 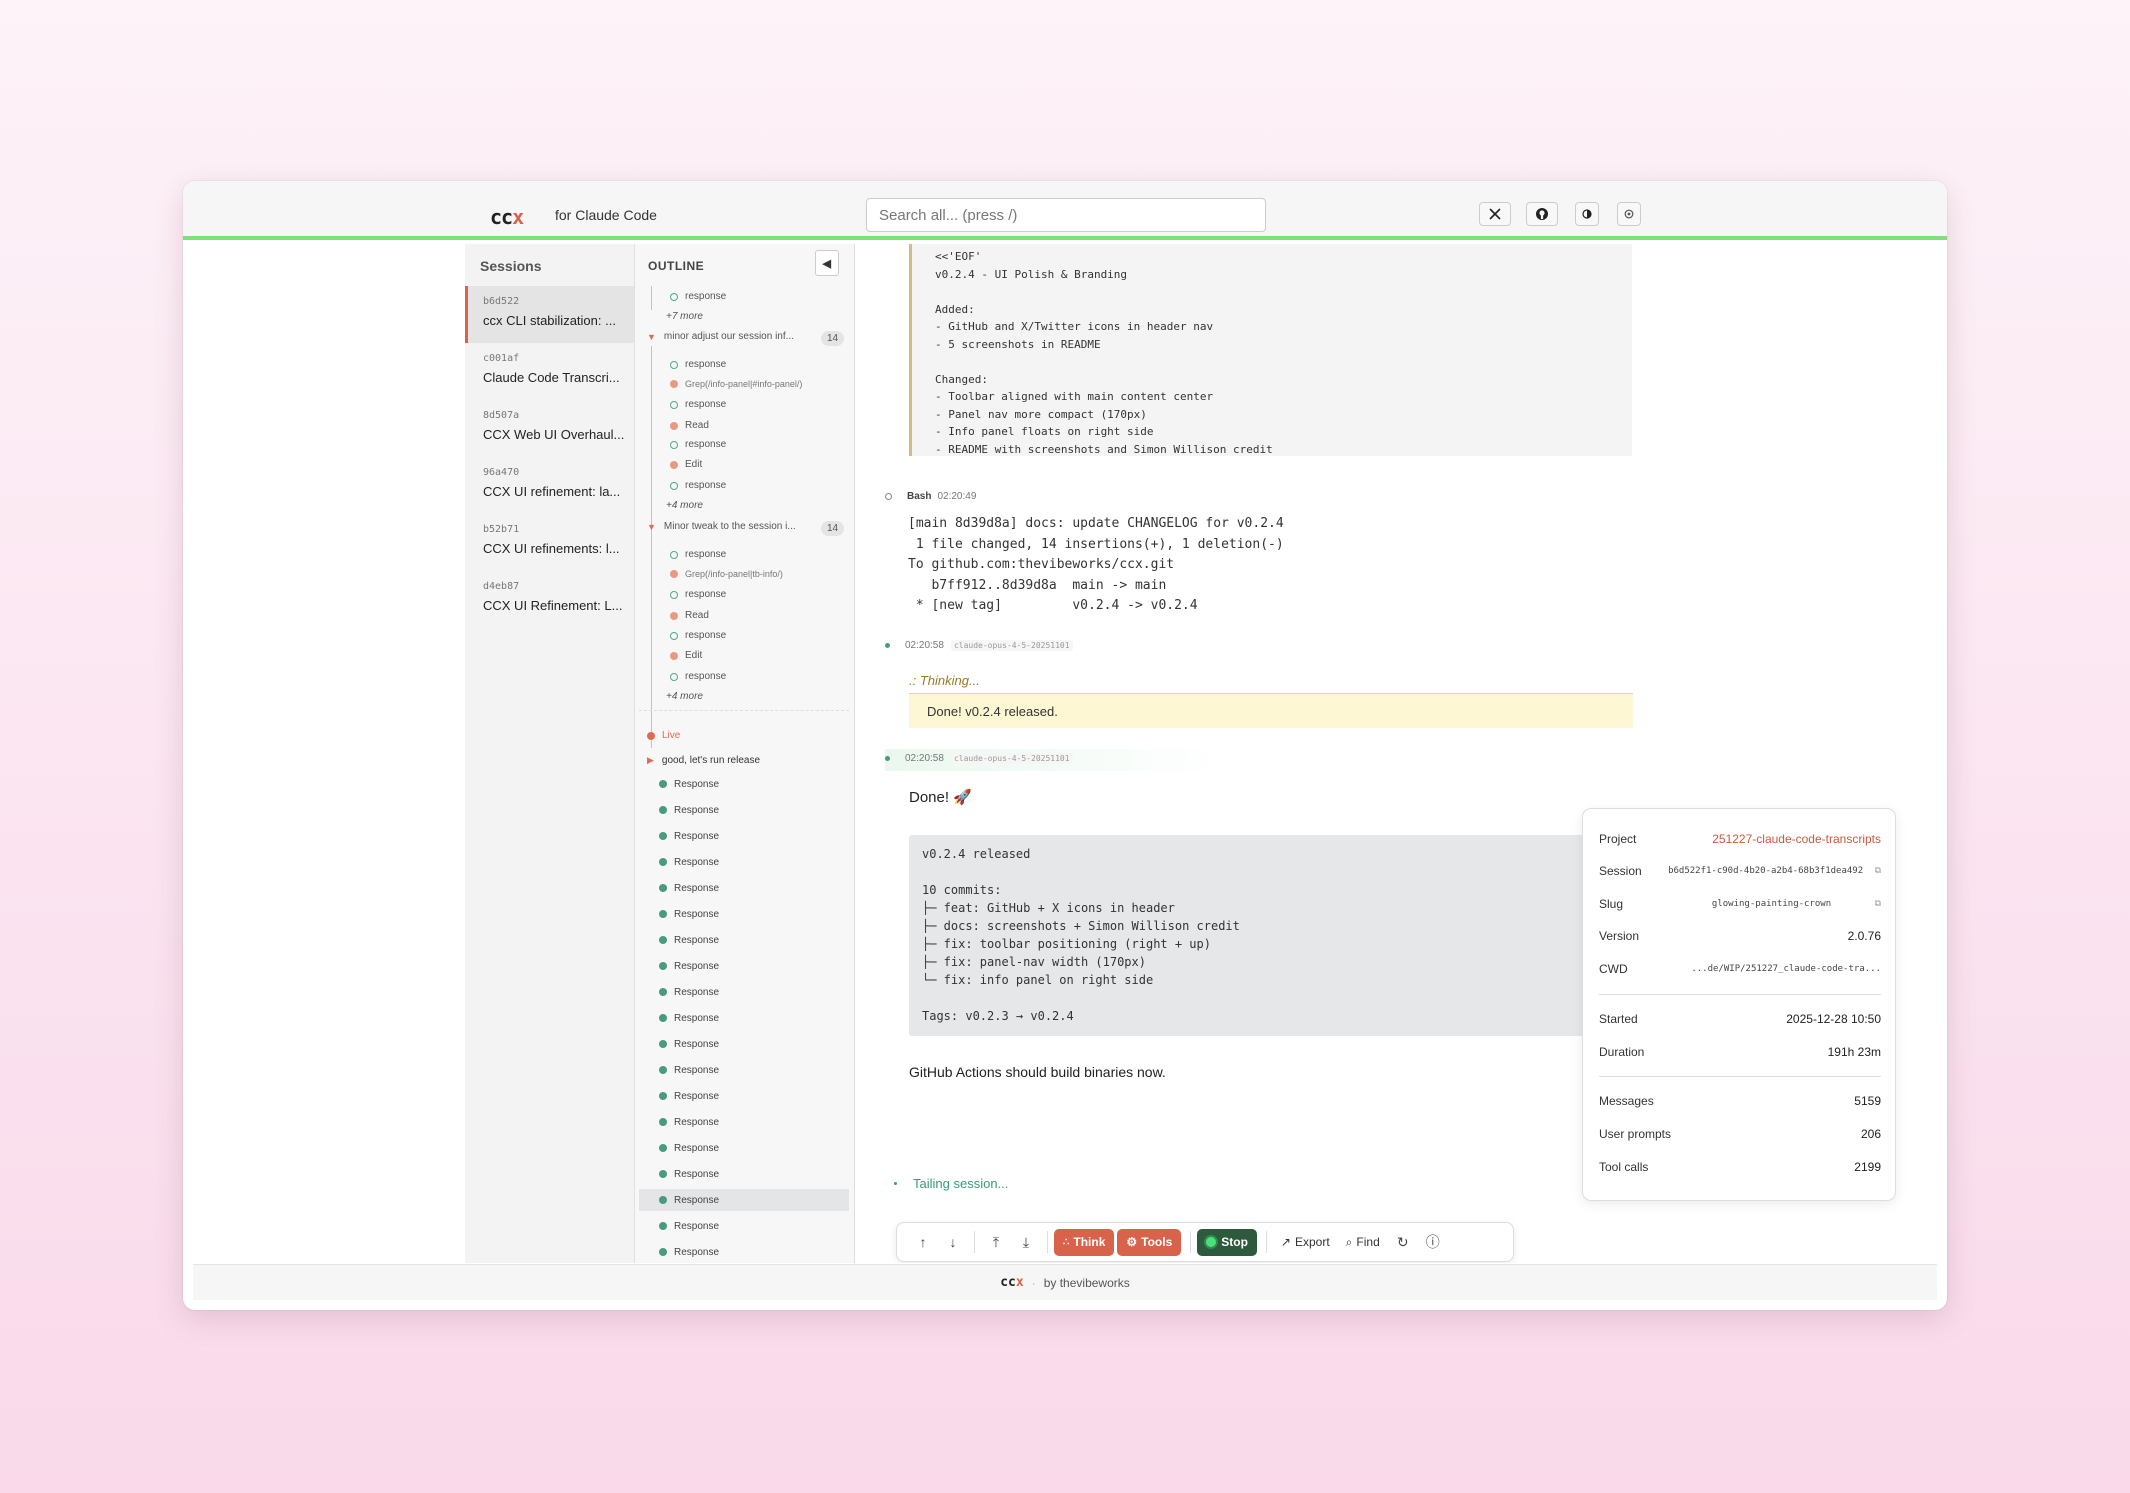 What do you see at coordinates (887, 758) in the screenshot?
I see `assistant-dot-icon` at bounding box center [887, 758].